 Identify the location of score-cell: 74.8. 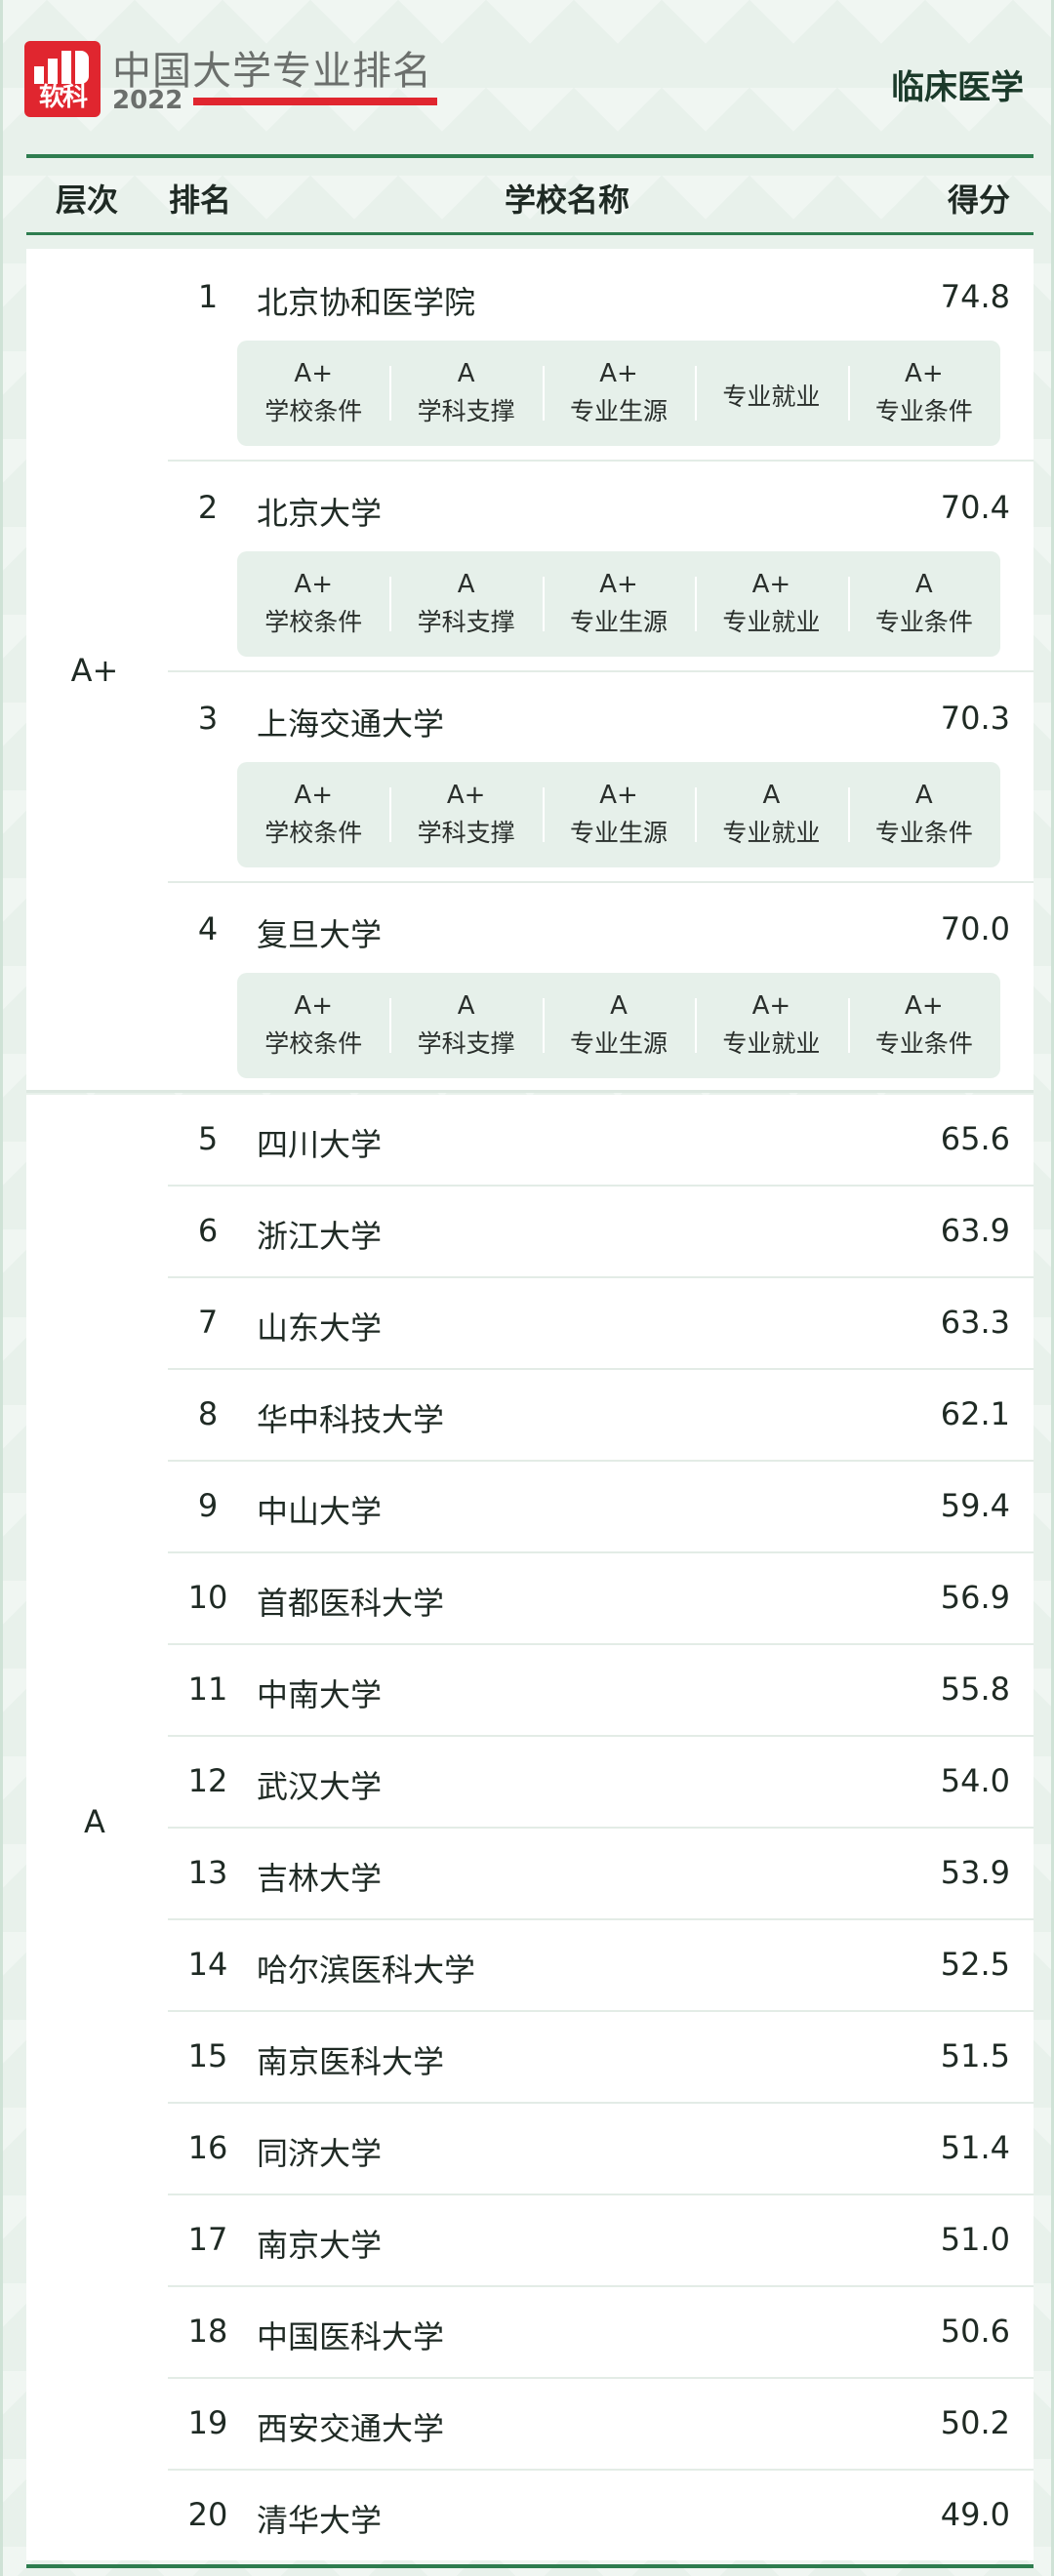
(975, 296).